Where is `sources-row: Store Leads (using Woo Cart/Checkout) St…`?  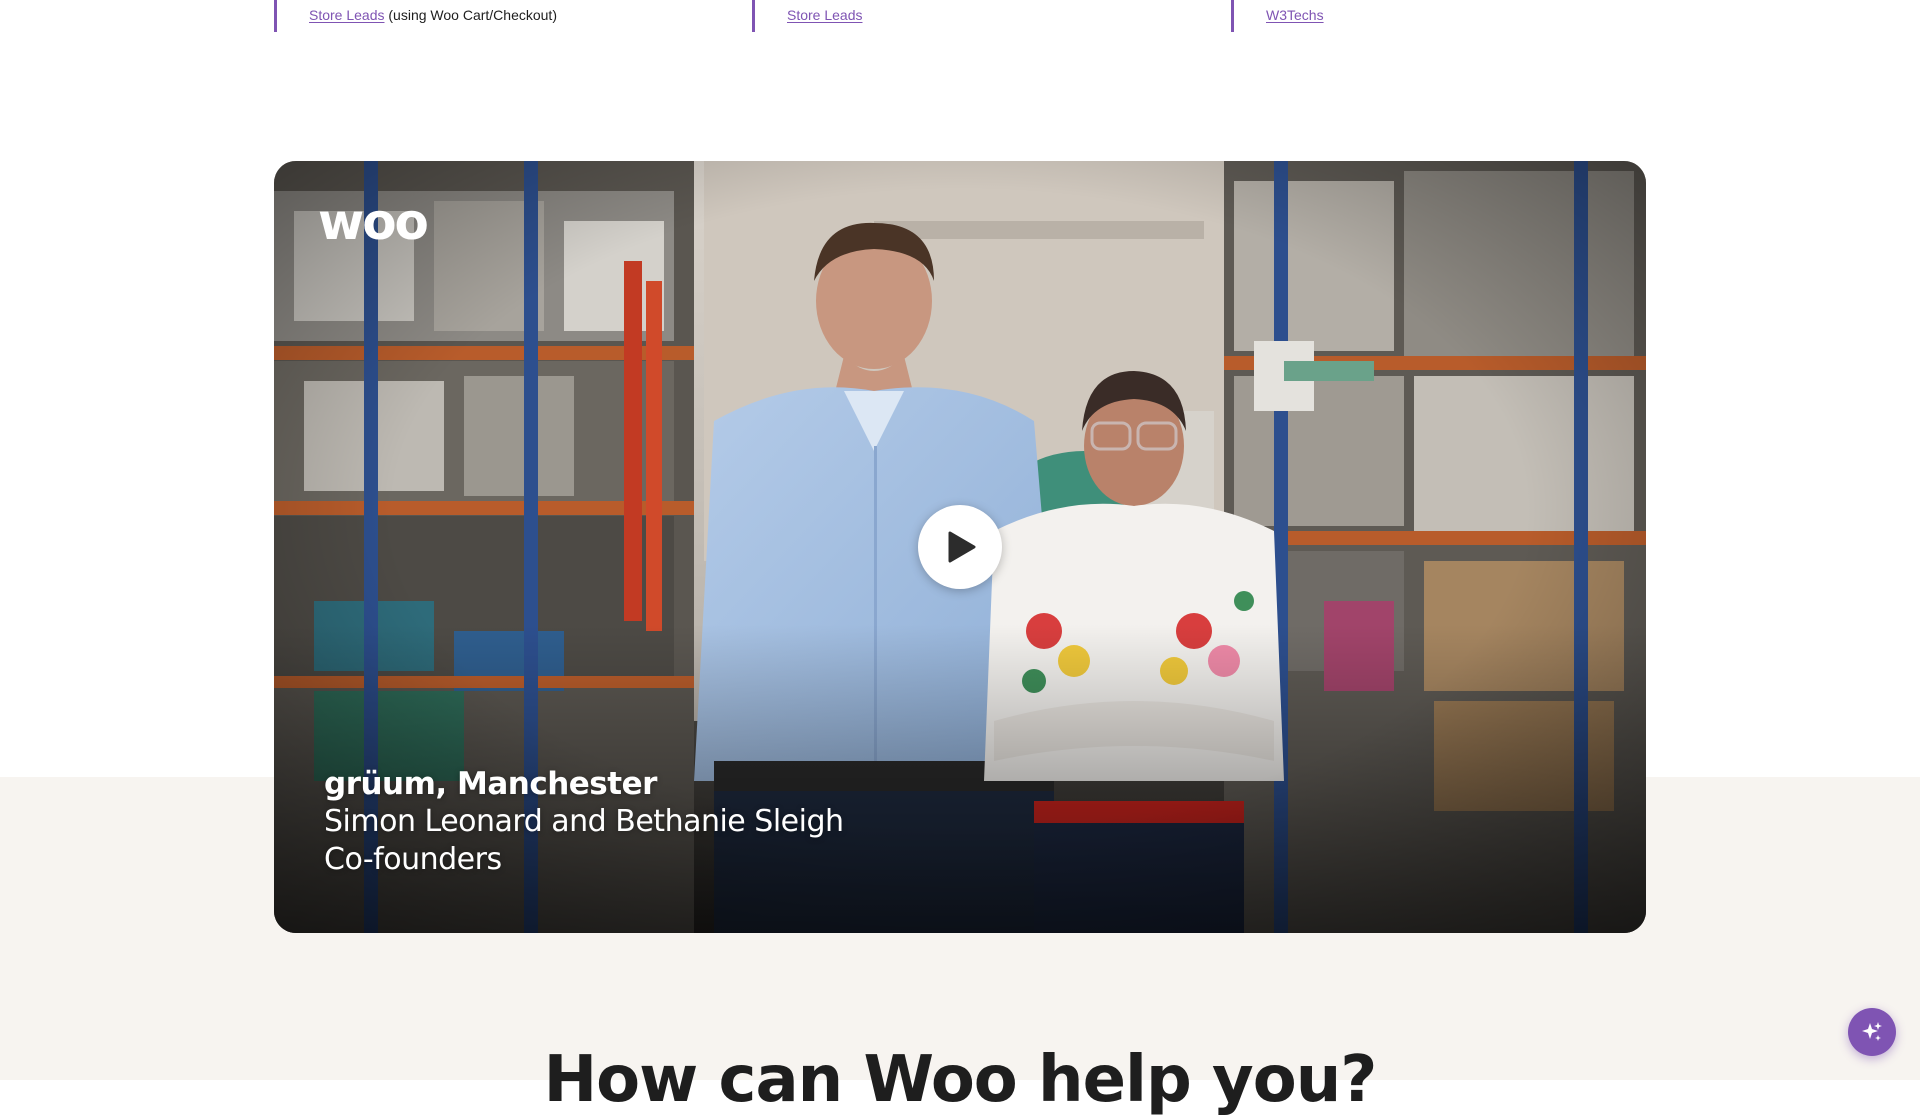
sources-row: Store Leads (using Woo Cart/Checkout) St… is located at coordinates (960, 16).